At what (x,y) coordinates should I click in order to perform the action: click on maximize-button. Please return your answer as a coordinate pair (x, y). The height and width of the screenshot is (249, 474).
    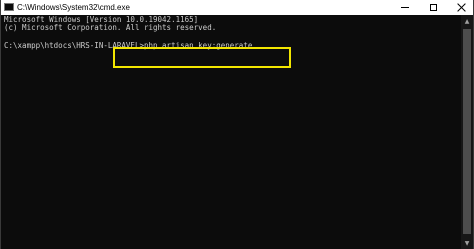
    Looking at the image, I should click on (433, 7).